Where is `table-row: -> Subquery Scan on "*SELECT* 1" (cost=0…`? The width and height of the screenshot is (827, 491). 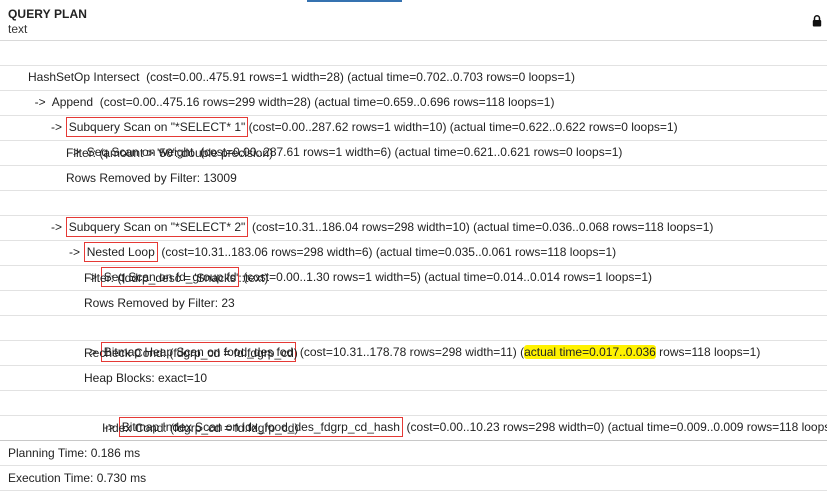
table-row: -> Subquery Scan on "*SELECT* 1" (cost=0… is located at coordinates (413, 114).